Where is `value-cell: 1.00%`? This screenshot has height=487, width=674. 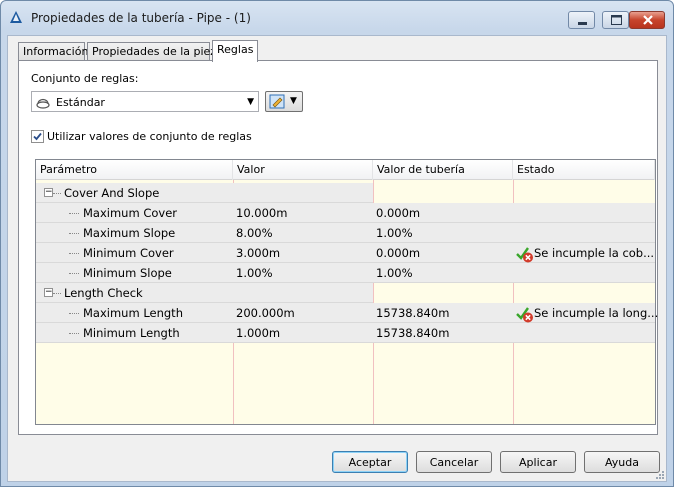
value-cell: 1.00% is located at coordinates (254, 273).